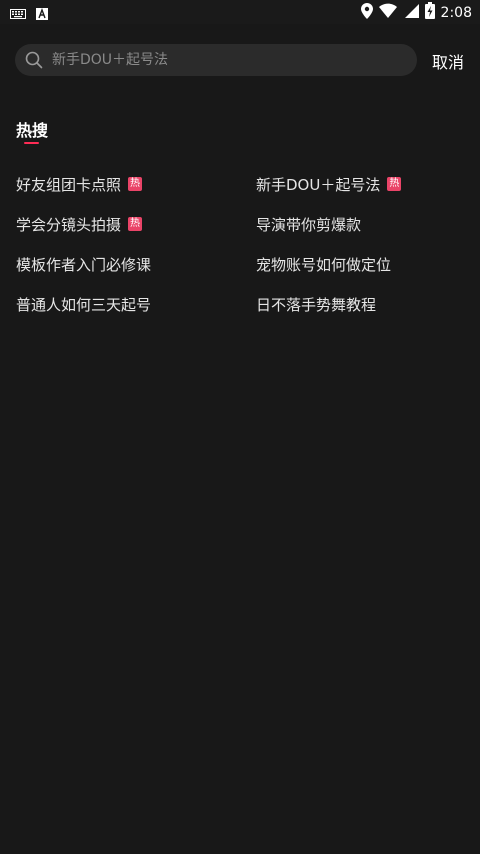 This screenshot has height=854, width=480. Describe the element at coordinates (29, 14) in the screenshot. I see `status-bar-left` at that location.